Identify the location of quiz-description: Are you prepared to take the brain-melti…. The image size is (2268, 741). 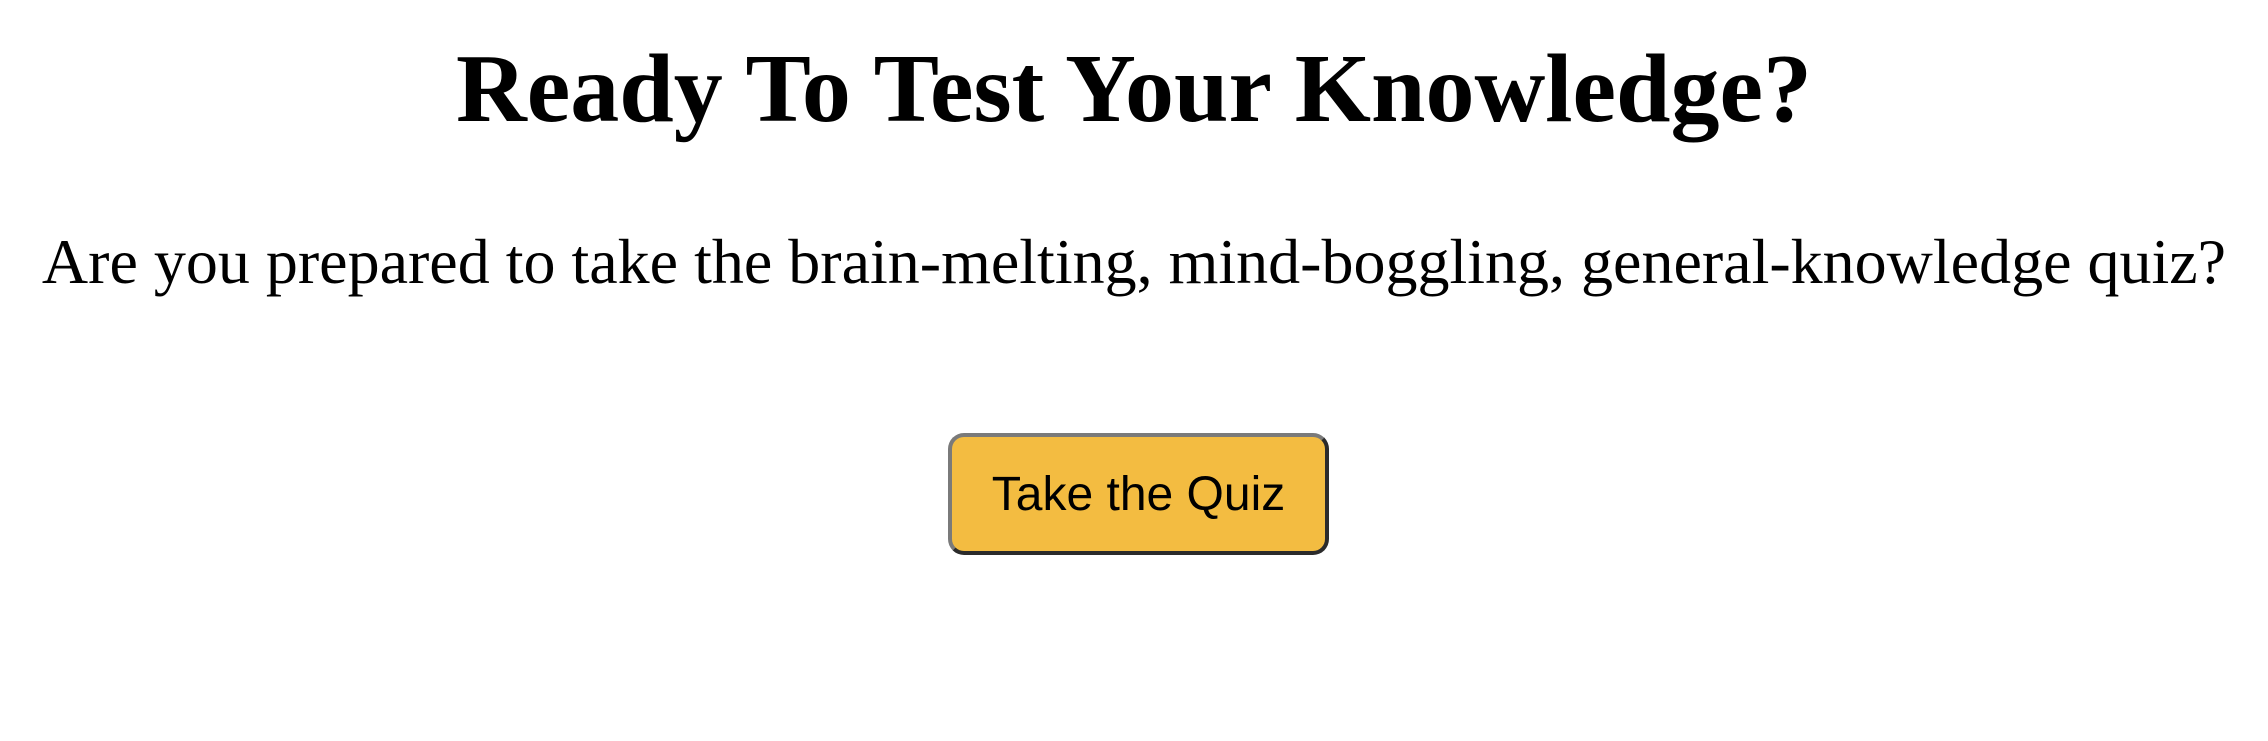
(1134, 261).